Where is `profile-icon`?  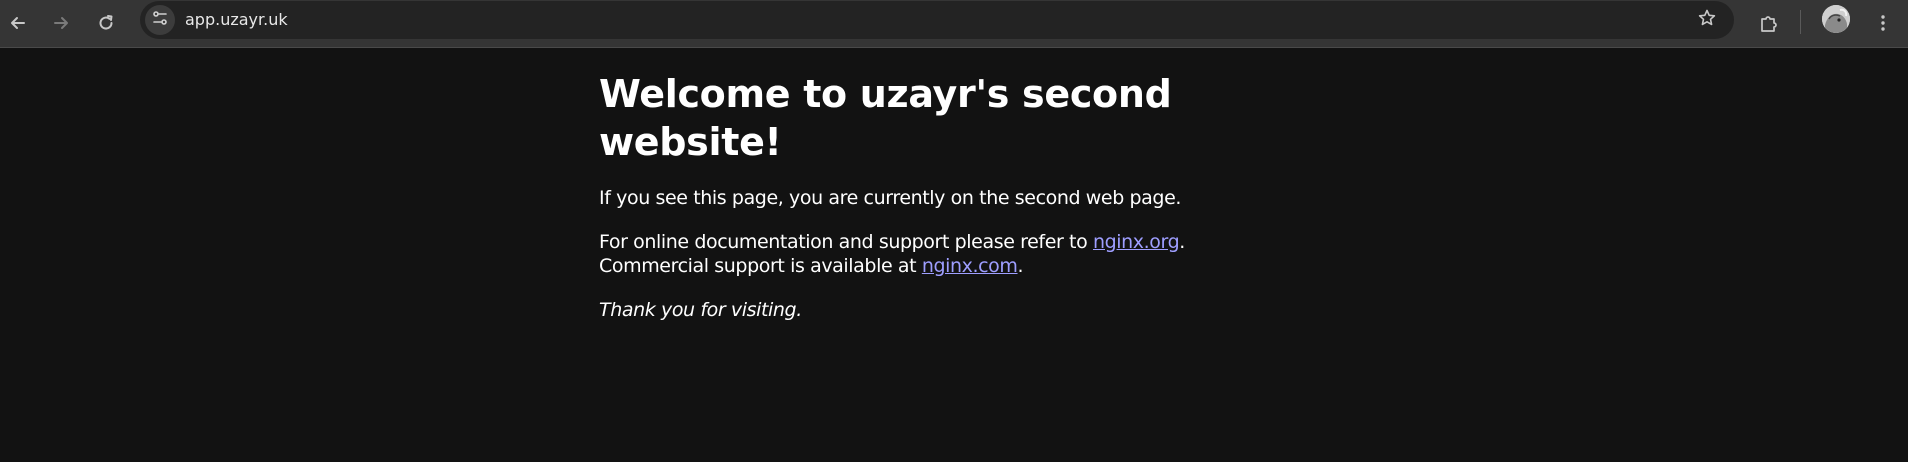
profile-icon is located at coordinates (1836, 19).